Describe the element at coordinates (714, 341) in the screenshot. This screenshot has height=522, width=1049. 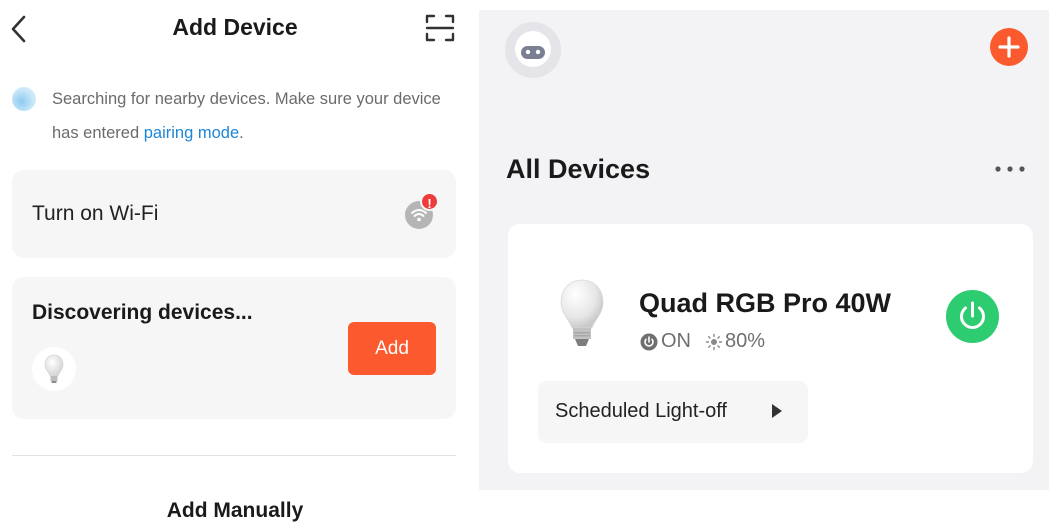
I see `brightness-icon` at that location.